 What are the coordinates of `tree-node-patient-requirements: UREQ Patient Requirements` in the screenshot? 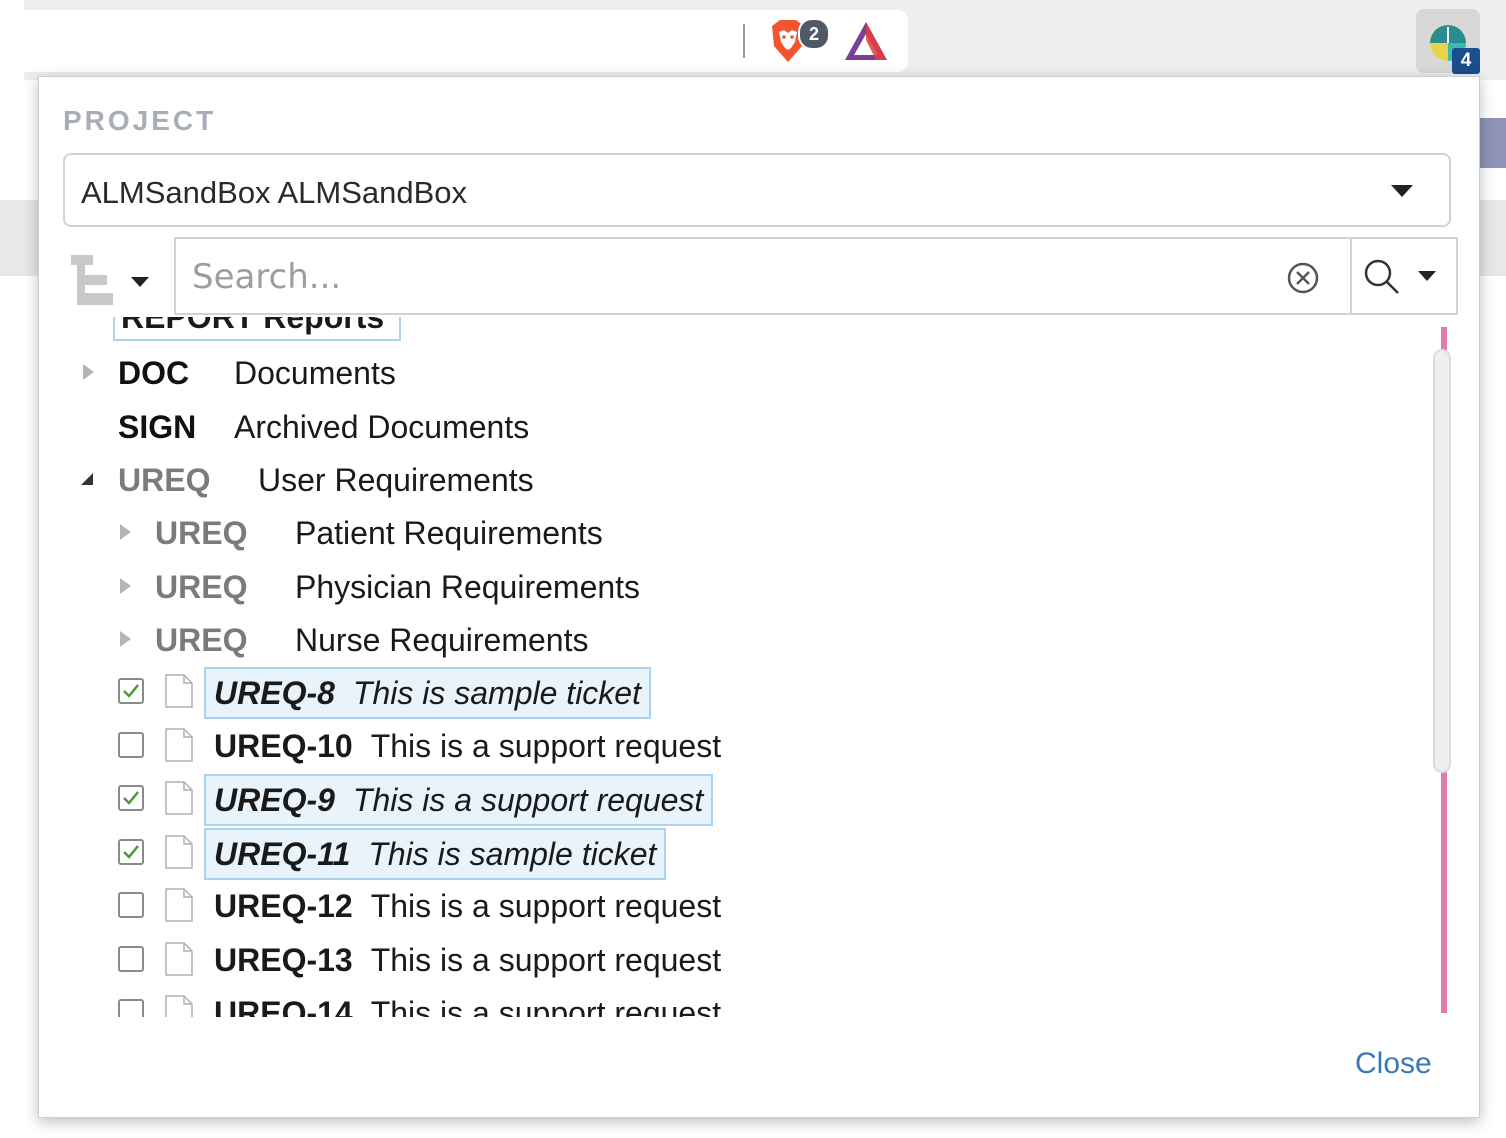 It's located at (389, 532).